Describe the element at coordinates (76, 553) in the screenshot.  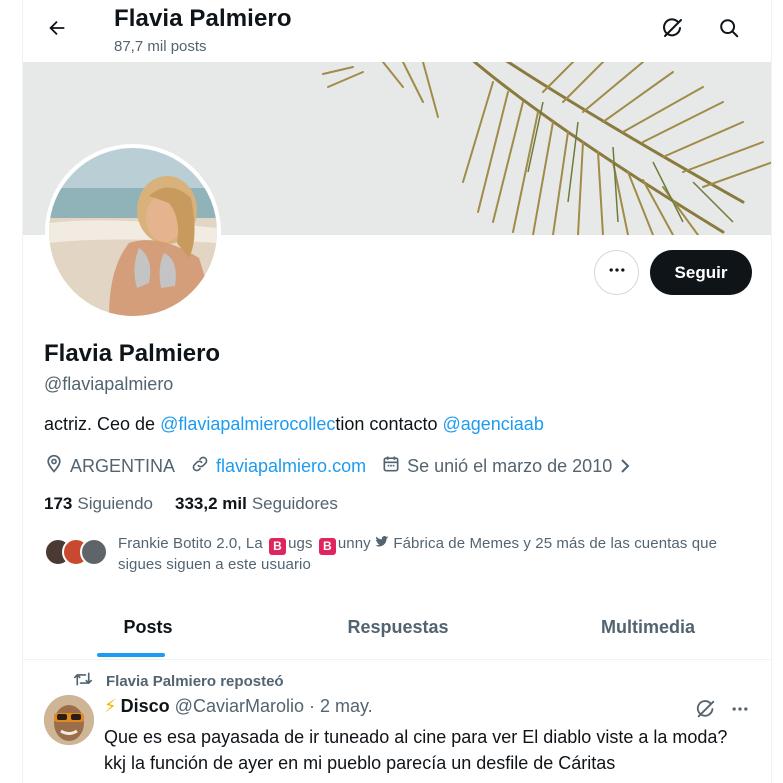
I see `mutual-avatars` at that location.